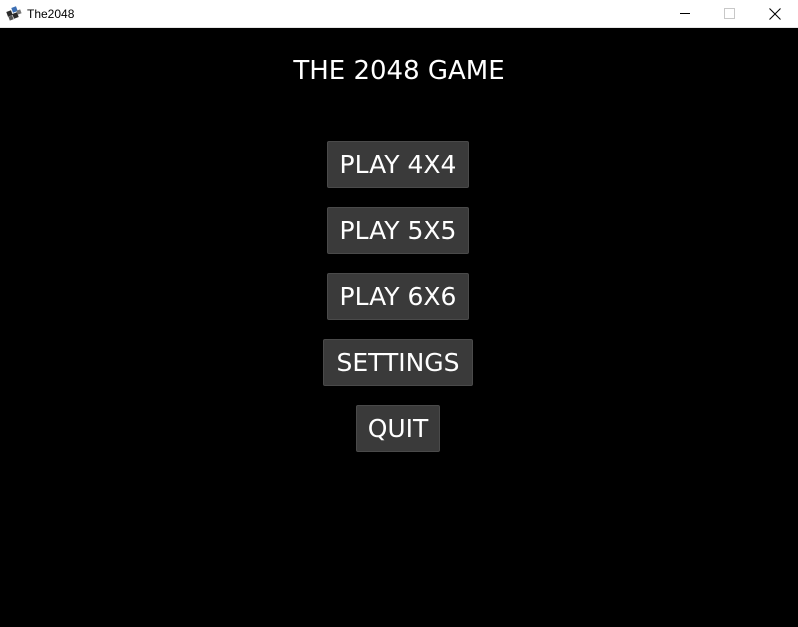  What do you see at coordinates (398, 296) in the screenshot?
I see `play-6x6-button: PLAY 6X6` at bounding box center [398, 296].